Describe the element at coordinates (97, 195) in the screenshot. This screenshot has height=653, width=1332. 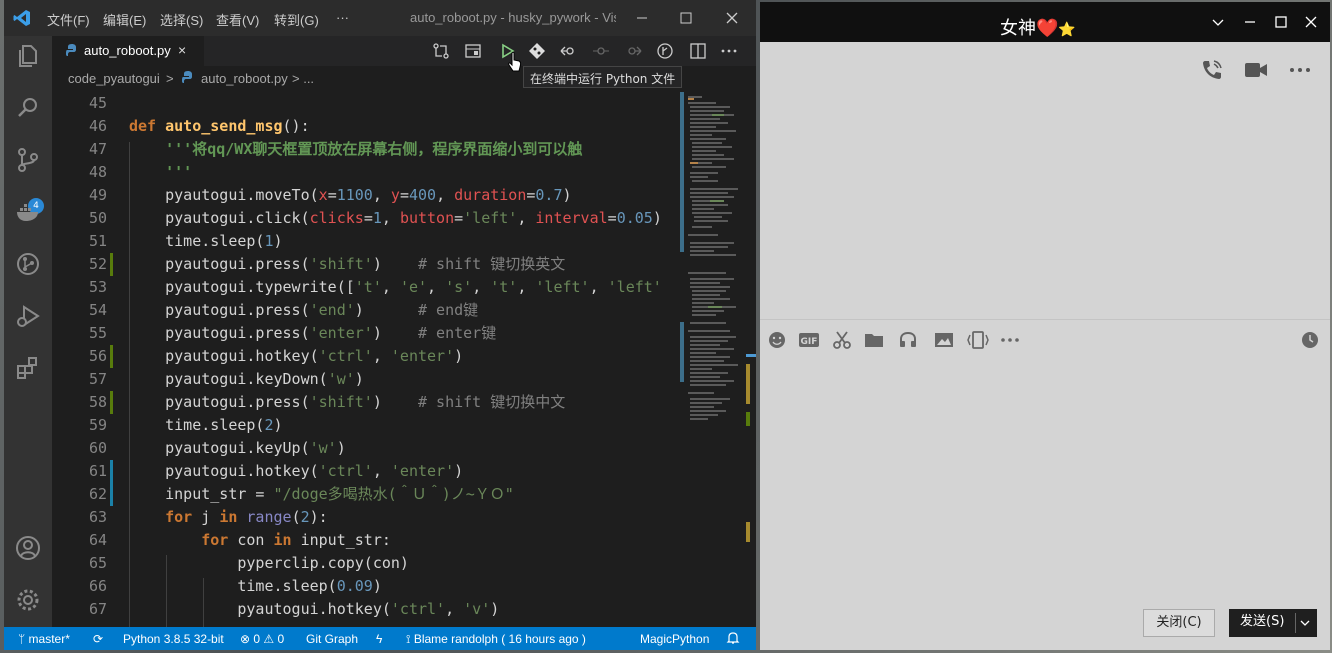
I see `line-number: 49` at that location.